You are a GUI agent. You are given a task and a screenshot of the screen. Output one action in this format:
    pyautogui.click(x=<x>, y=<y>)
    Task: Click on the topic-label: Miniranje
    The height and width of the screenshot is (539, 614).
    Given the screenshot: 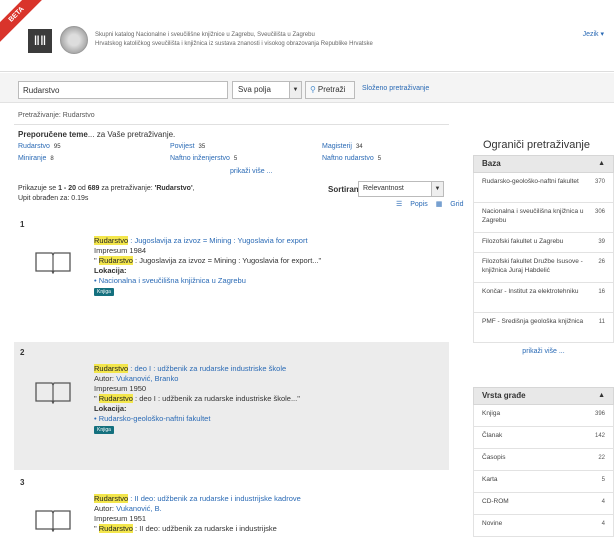 What is the action you would take?
    pyautogui.click(x=32, y=158)
    